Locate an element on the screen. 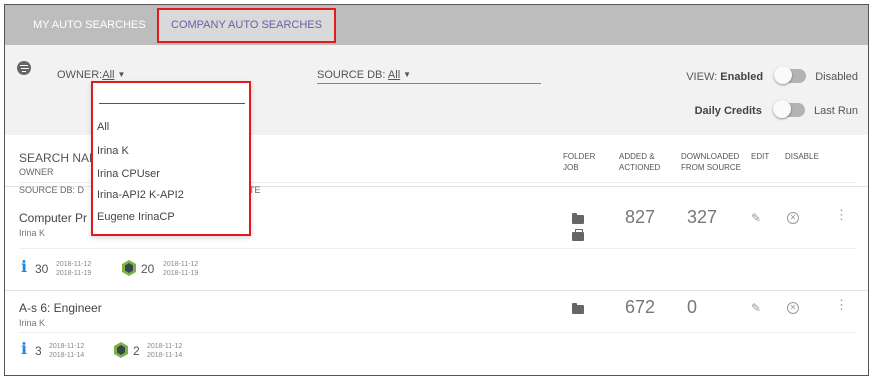 The height and width of the screenshot is (380, 873). owner-option-eugene-irinacp: Eugene IrinaCP is located at coordinates (136, 217).